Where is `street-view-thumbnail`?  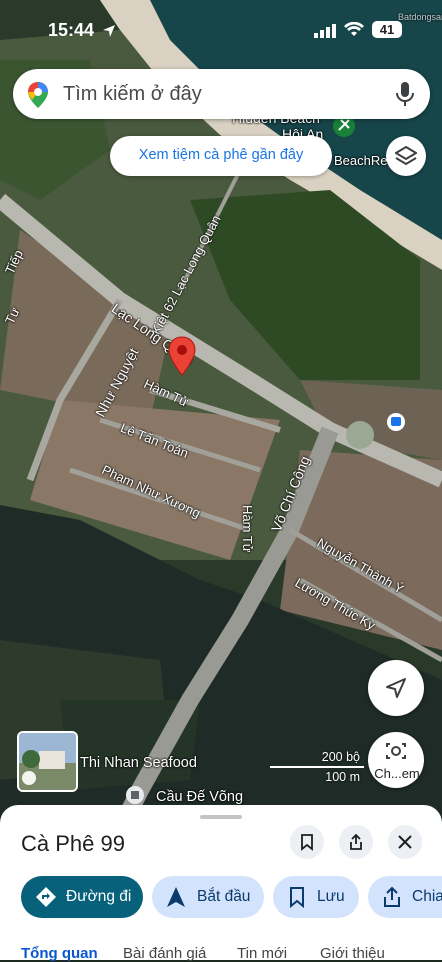 street-view-thumbnail is located at coordinates (47, 761).